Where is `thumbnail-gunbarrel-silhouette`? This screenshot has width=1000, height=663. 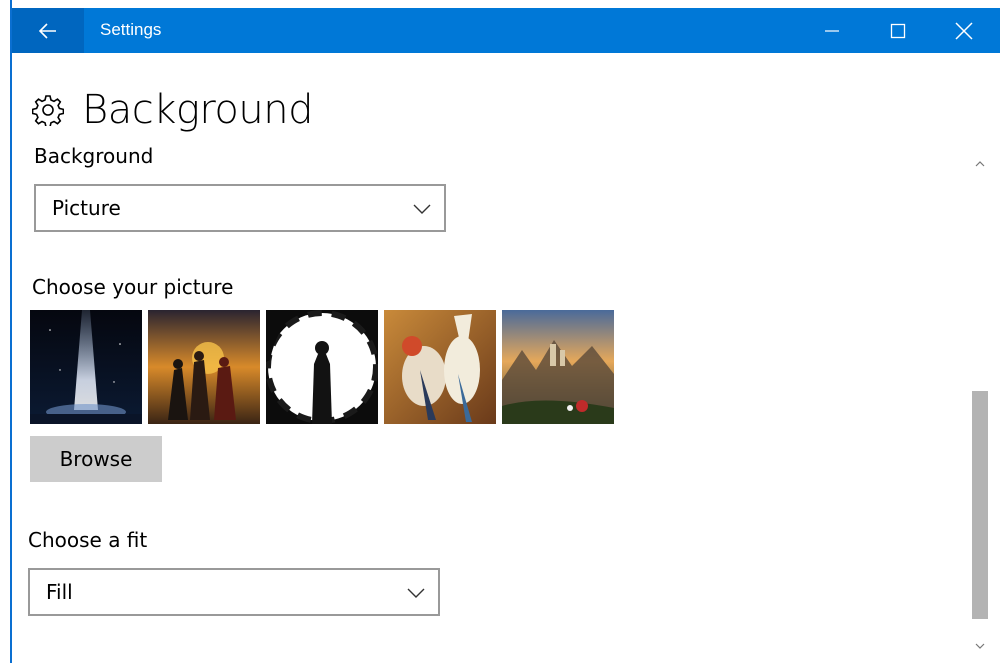 thumbnail-gunbarrel-silhouette is located at coordinates (322, 367).